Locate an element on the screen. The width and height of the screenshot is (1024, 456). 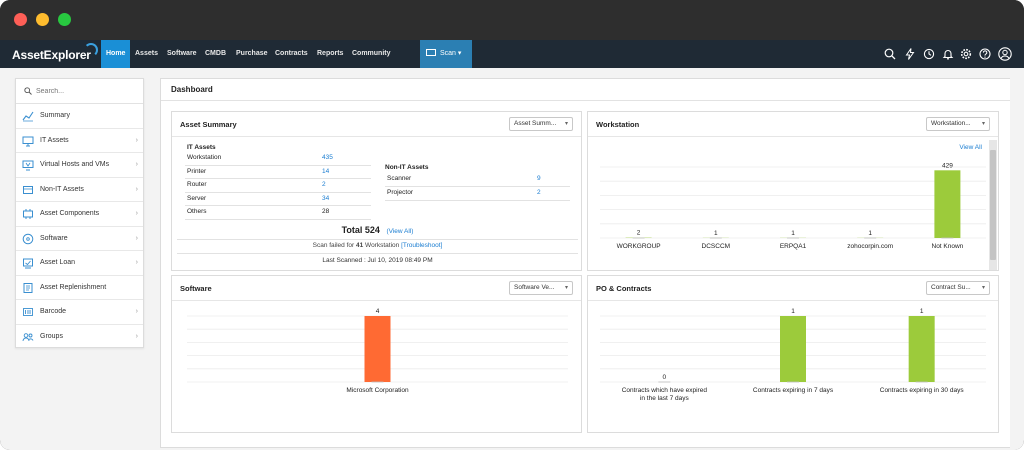
minimize-window-button is located at coordinates (42, 19).